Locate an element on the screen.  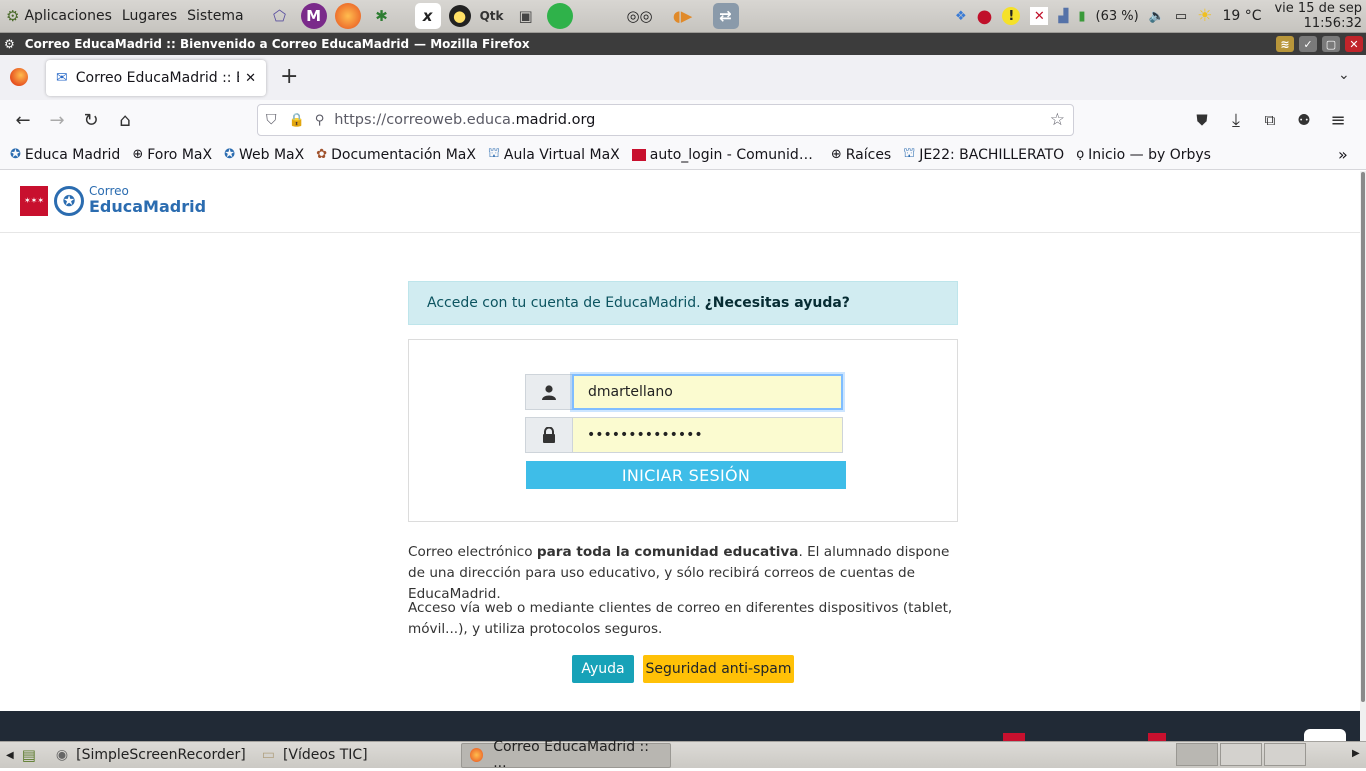
list-all-tabs-icon: ⌄ is located at coordinates (1344, 75).